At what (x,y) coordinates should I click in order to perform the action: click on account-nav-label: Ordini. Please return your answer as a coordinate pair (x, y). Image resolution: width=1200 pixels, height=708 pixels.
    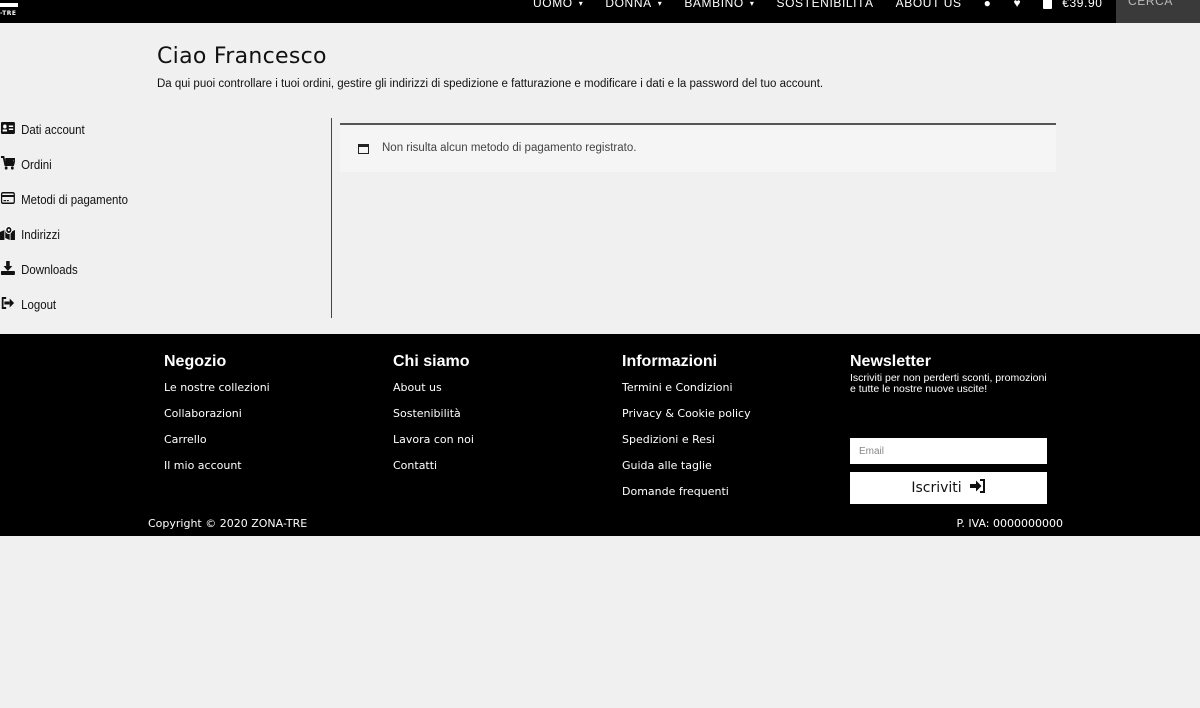
    Looking at the image, I should click on (36, 164).